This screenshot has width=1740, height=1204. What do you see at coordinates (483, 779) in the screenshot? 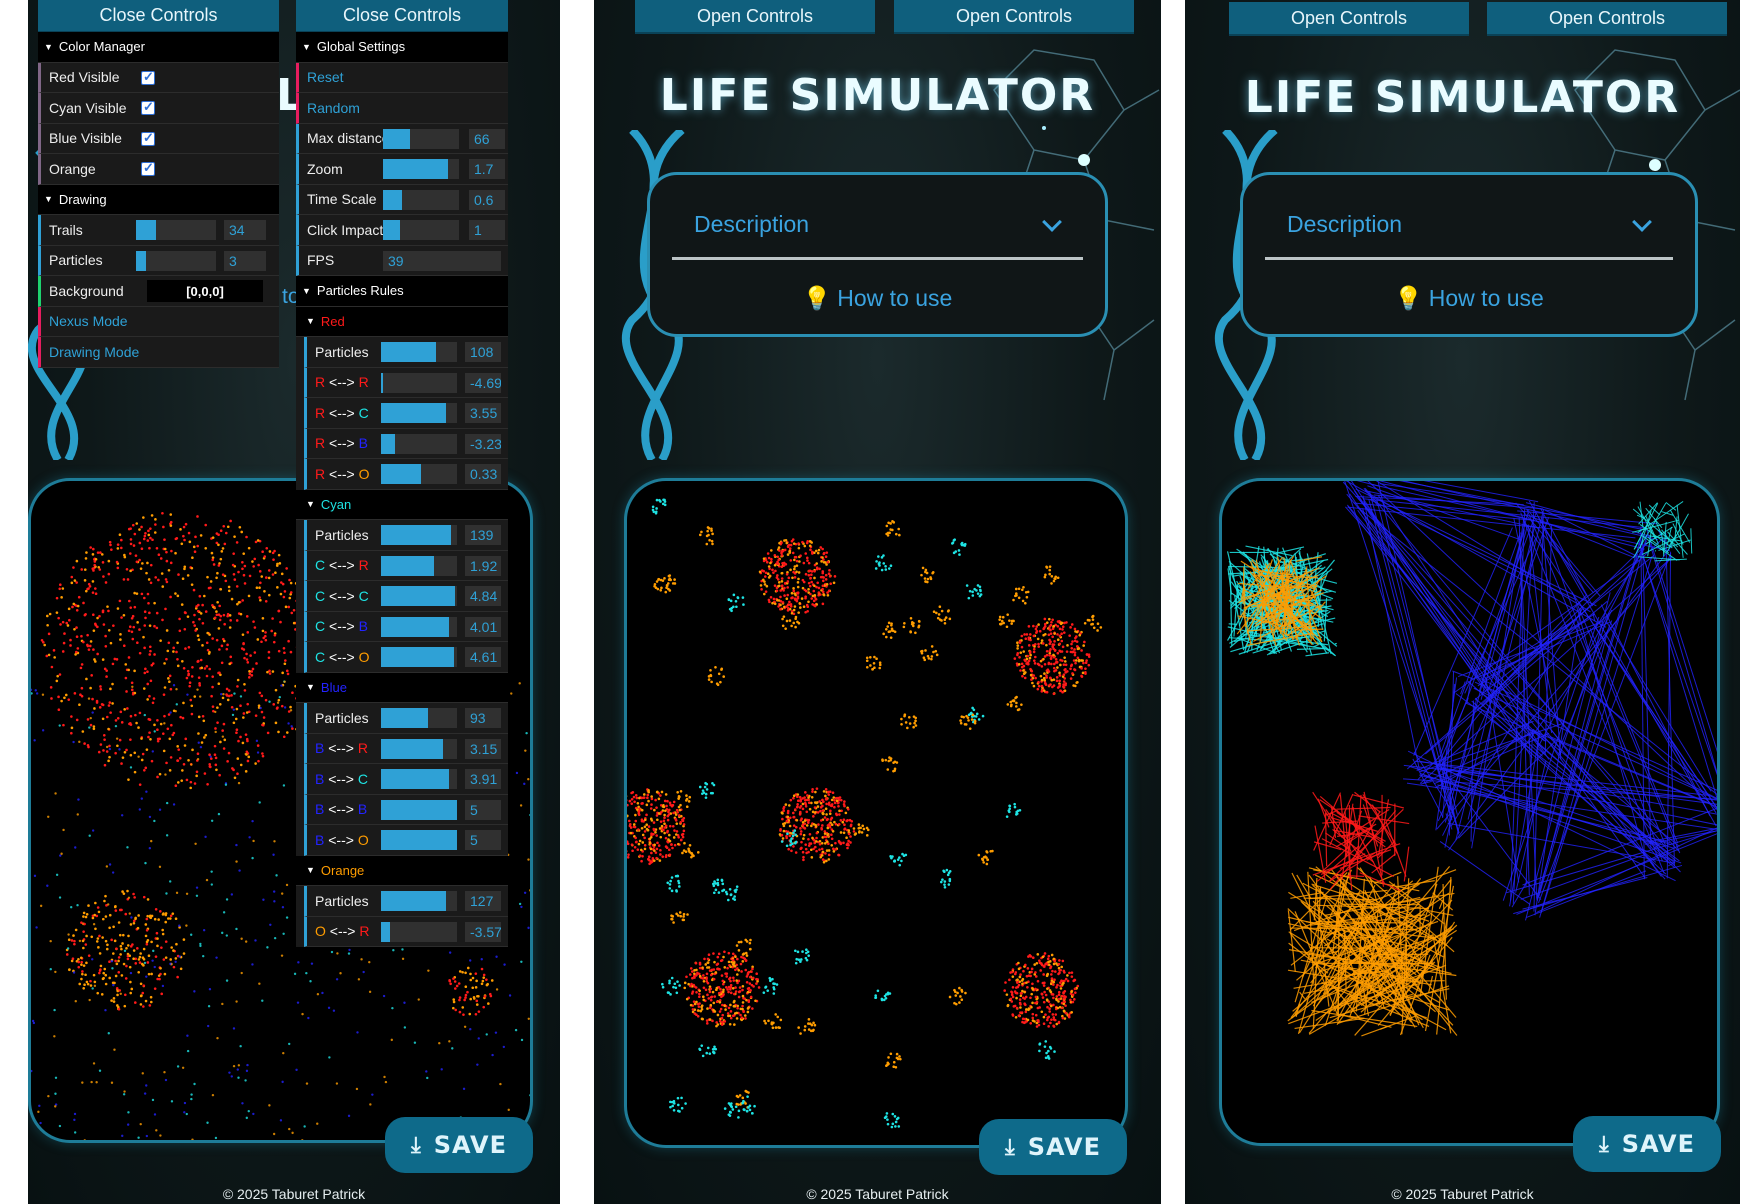
I see `rule-value: 3.91` at bounding box center [483, 779].